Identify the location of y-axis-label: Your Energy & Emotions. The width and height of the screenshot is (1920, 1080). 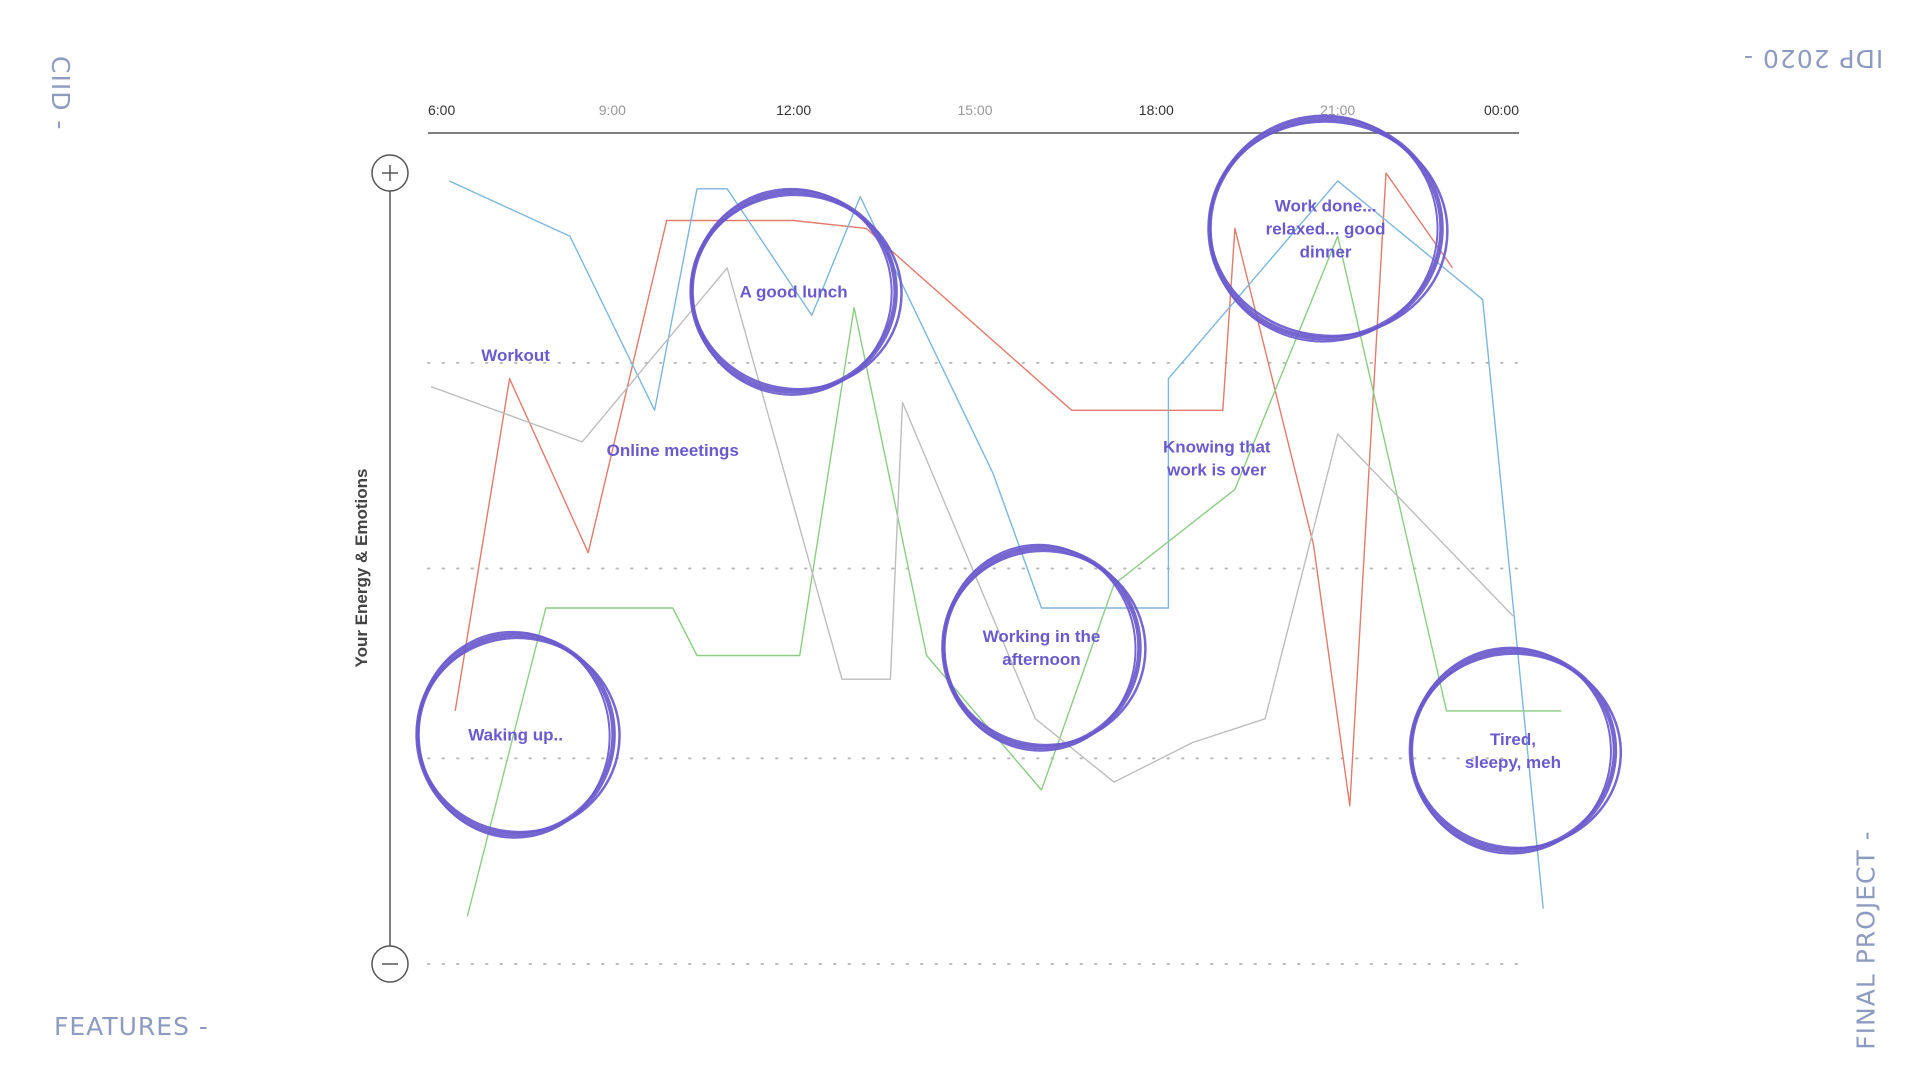
(361, 568).